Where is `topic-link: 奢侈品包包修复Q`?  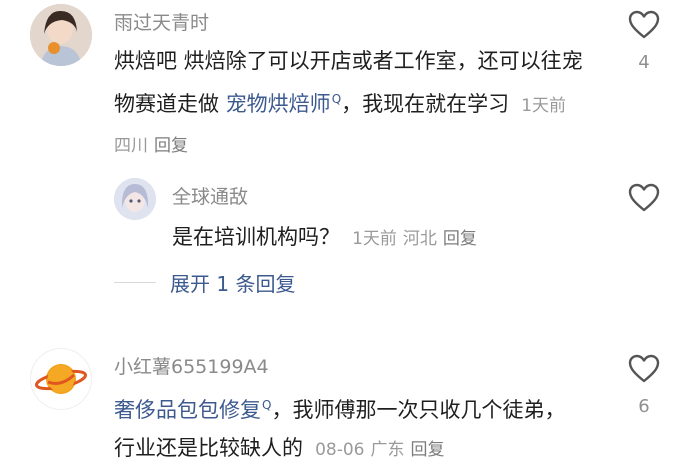
topic-link: 奢侈品包包修复Q is located at coordinates (192, 410).